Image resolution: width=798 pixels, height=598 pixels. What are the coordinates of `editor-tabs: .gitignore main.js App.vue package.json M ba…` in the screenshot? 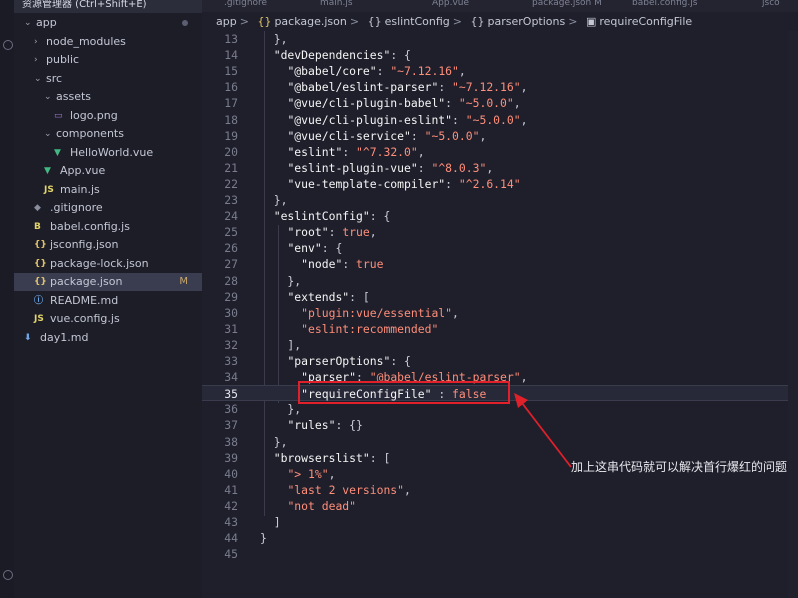 It's located at (500, 6).